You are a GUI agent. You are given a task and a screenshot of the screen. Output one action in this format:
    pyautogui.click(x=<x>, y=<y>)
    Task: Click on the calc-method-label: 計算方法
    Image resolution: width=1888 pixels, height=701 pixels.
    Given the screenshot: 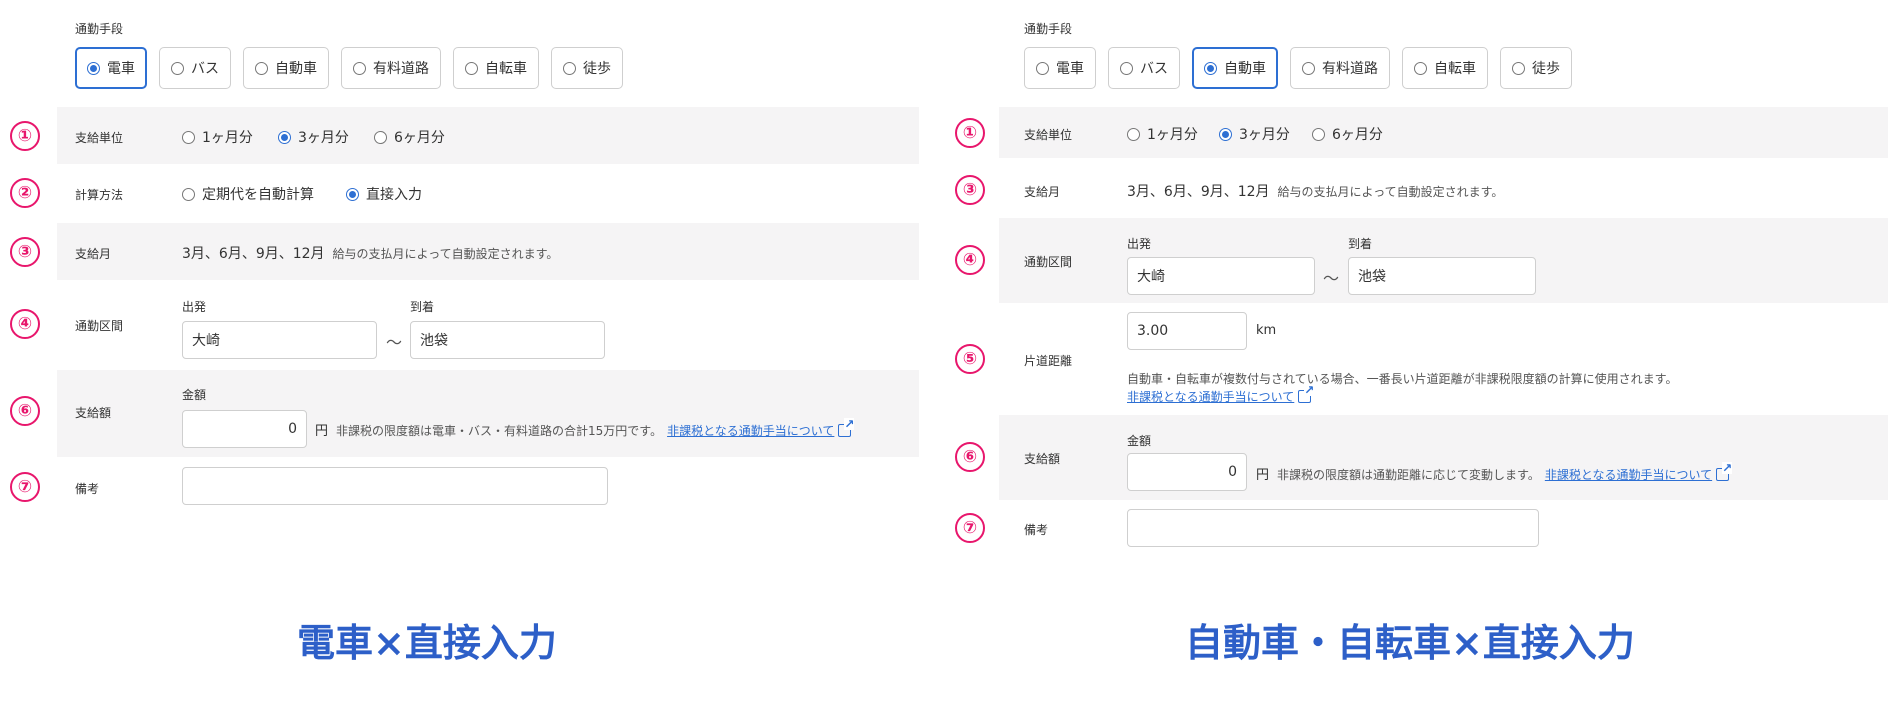 What is the action you would take?
    pyautogui.click(x=99, y=195)
    